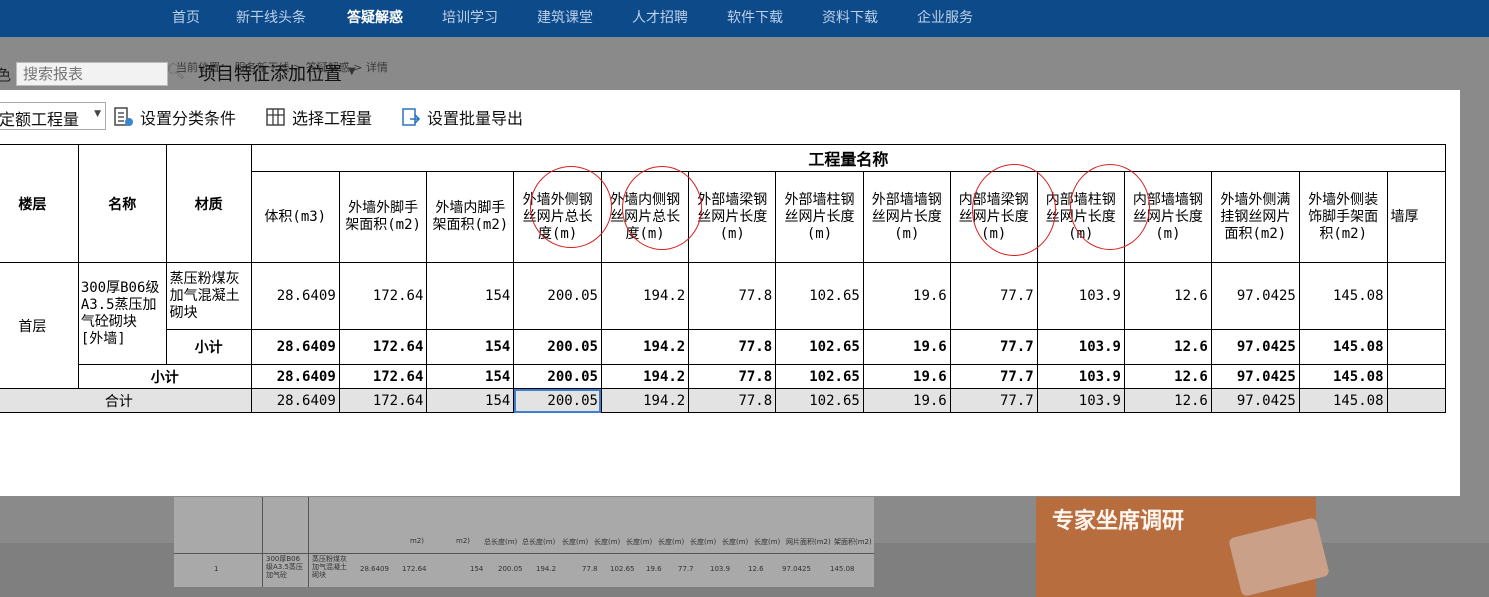  What do you see at coordinates (332, 118) in the screenshot?
I see `select-quantity-label: 选择工程量` at bounding box center [332, 118].